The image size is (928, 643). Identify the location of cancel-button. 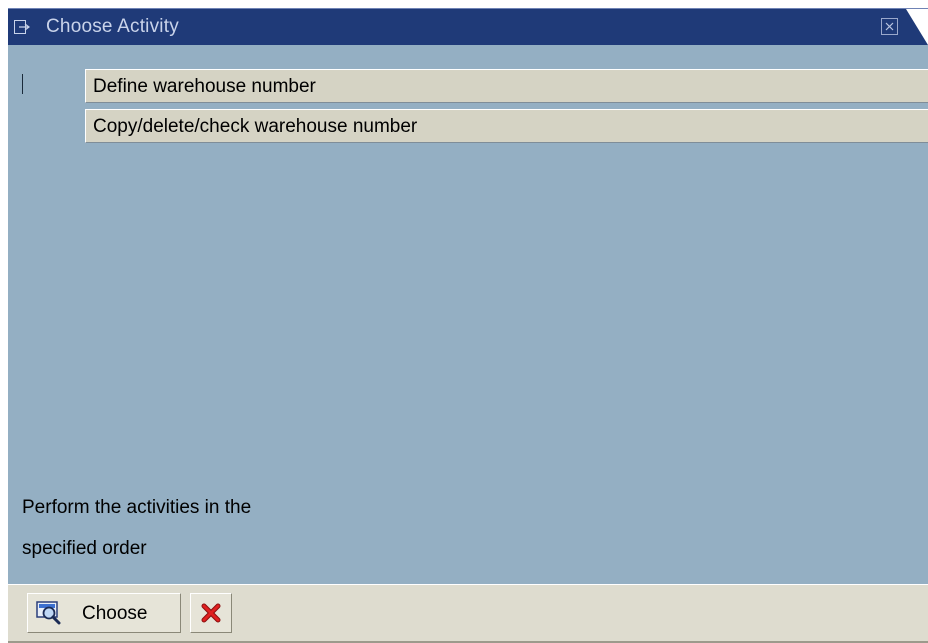
(211, 613).